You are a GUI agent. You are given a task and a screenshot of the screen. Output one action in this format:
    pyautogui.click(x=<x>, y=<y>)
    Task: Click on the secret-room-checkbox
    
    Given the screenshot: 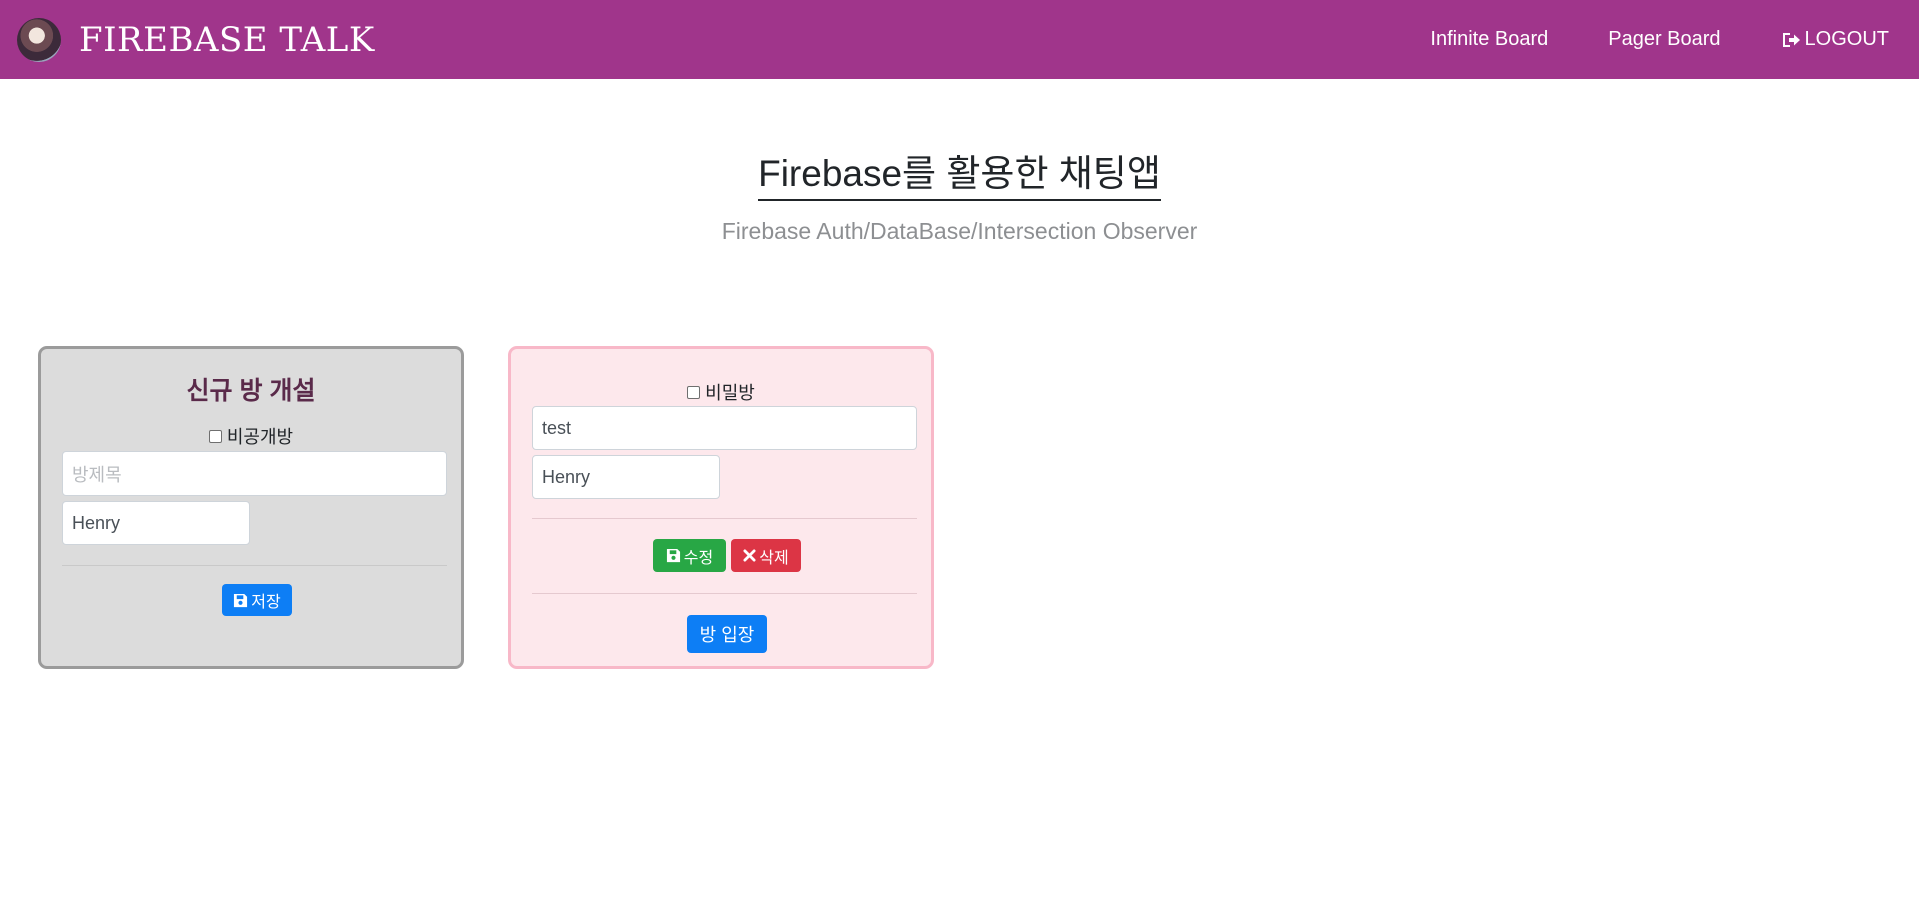 What is the action you would take?
    pyautogui.click(x=694, y=392)
    